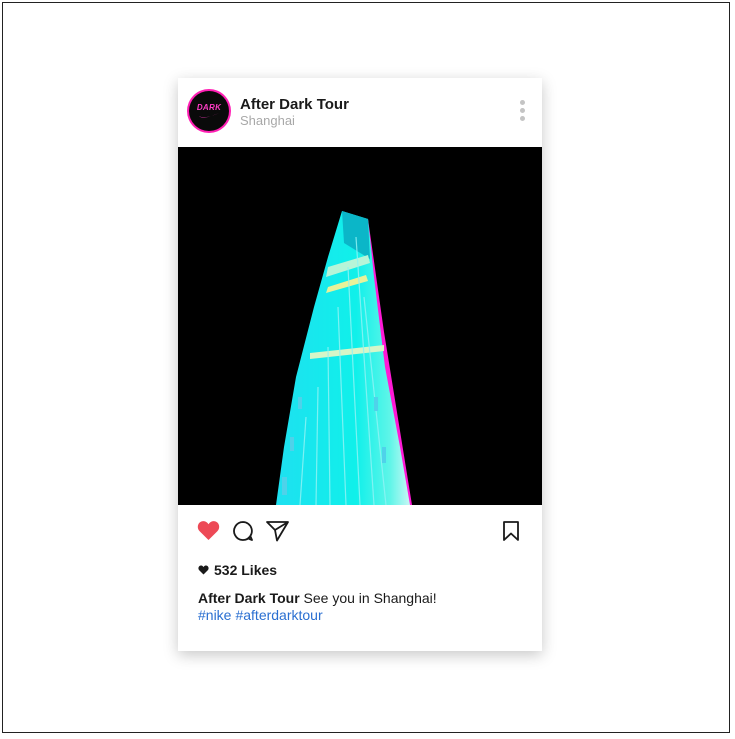 Image resolution: width=735 pixels, height=739 pixels. I want to click on avatar-logo: DARK, so click(209, 111).